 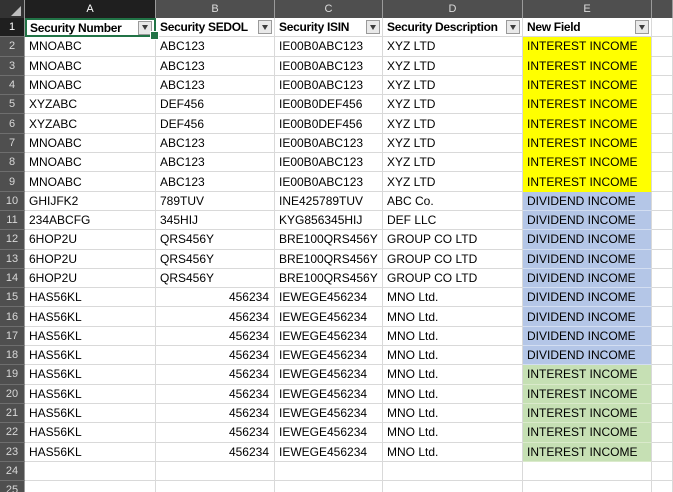 I want to click on cell-e11: DIVIDEND INCOME, so click(x=587, y=220).